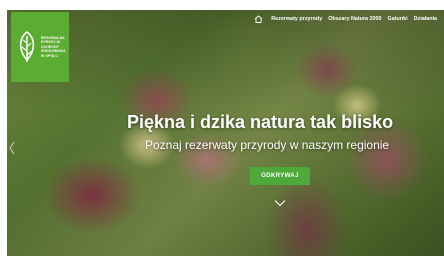 The width and height of the screenshot is (444, 256). I want to click on nav-item-dzialania: Działania, so click(425, 19).